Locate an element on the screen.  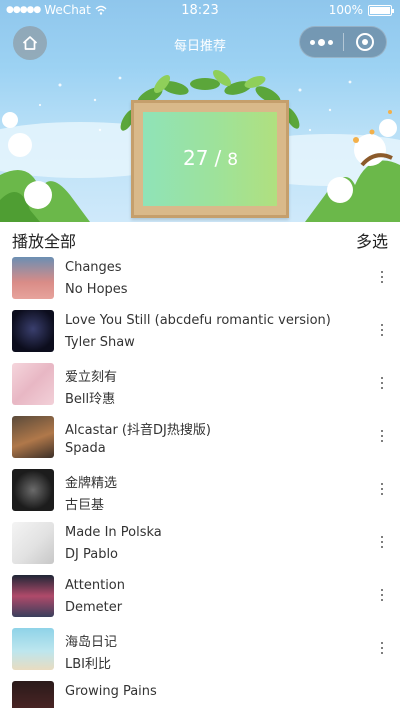
mini-program-capsule is located at coordinates (343, 42).